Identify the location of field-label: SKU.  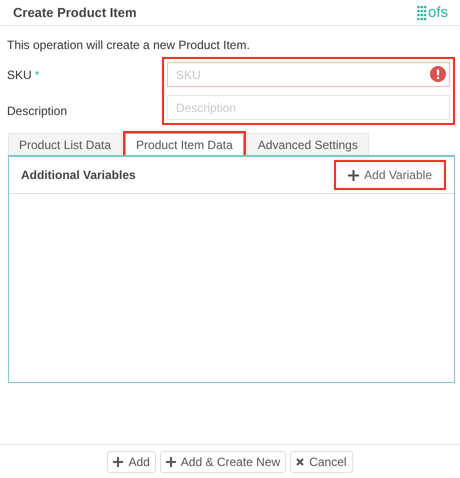
(19, 75).